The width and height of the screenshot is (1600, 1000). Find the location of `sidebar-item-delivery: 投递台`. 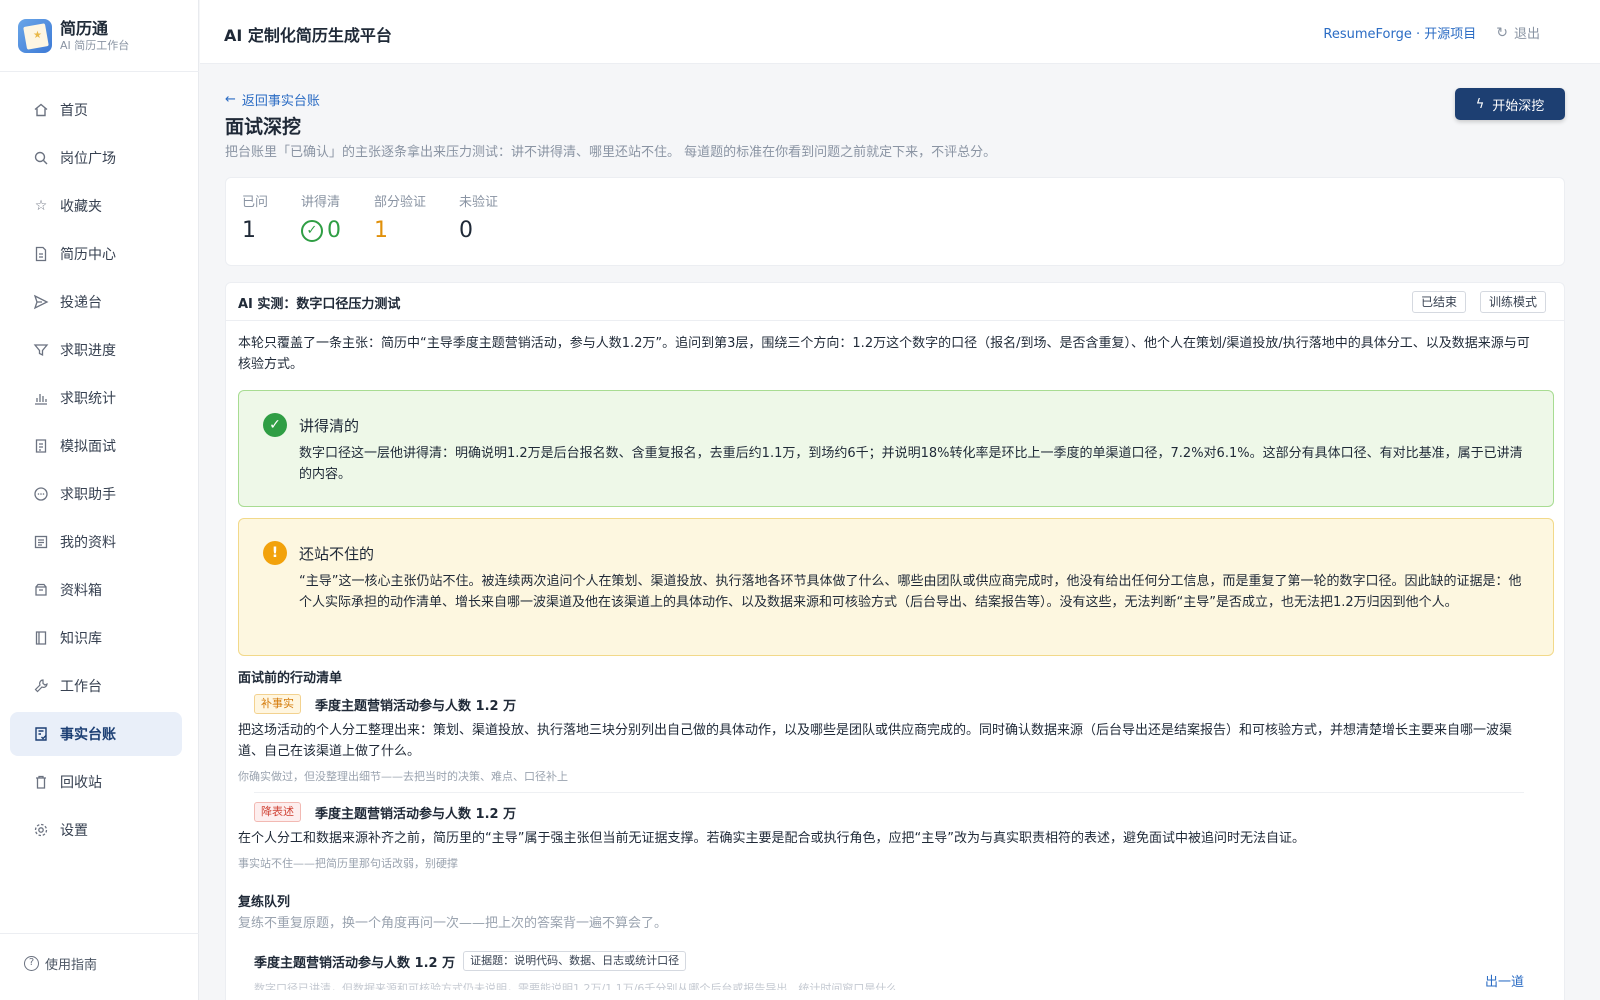

sidebar-item-delivery: 投递台 is located at coordinates (96, 302).